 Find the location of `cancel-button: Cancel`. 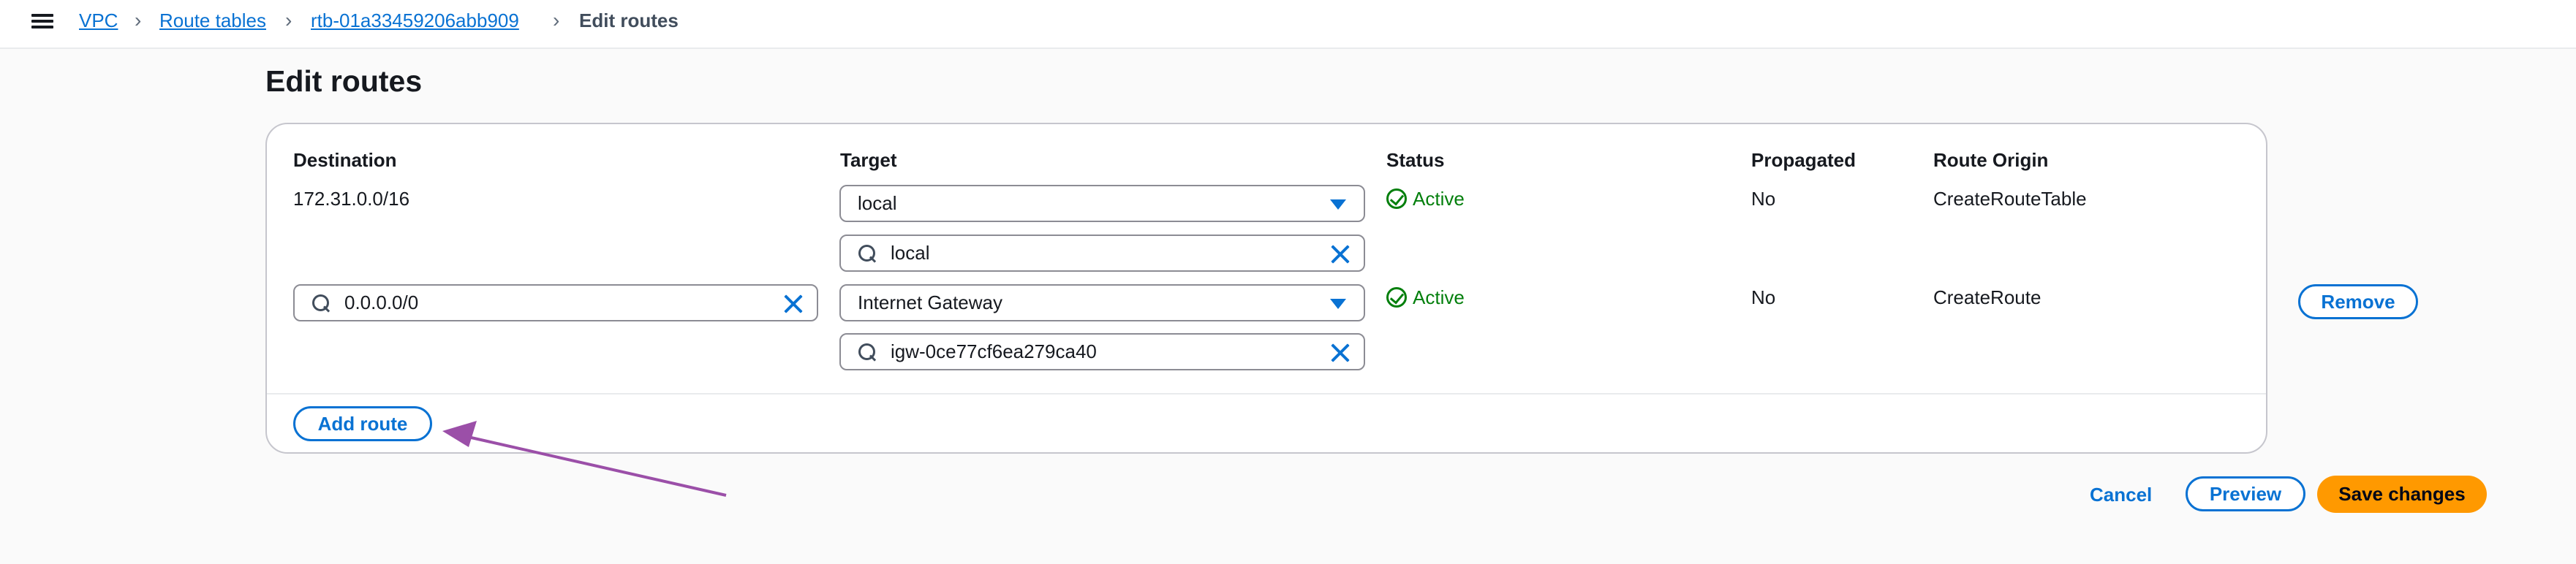

cancel-button: Cancel is located at coordinates (2121, 495).